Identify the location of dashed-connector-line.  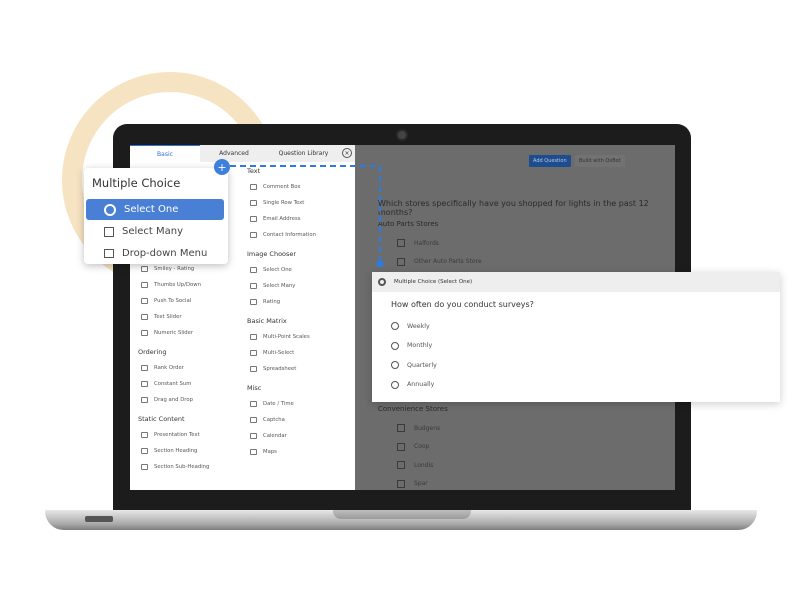
(305, 213).